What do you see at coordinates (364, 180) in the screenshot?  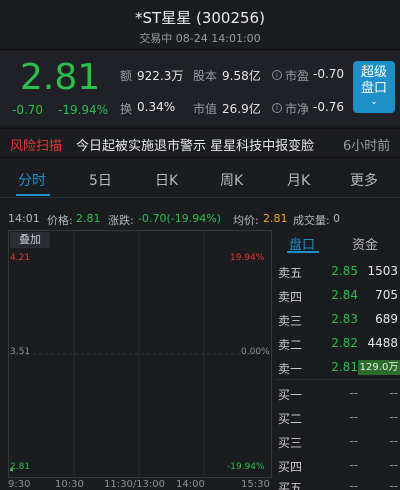 I see `tab-more: 更多` at bounding box center [364, 180].